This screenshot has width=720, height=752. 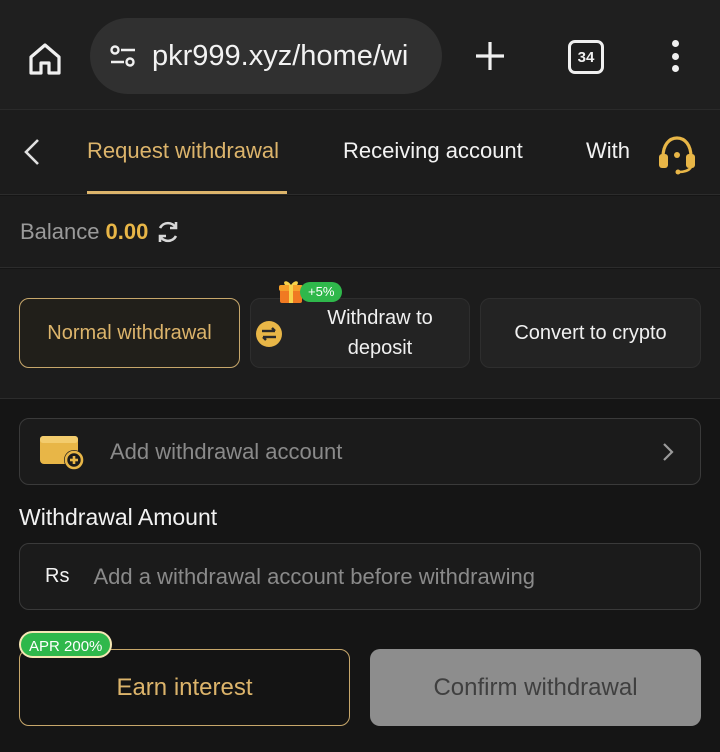 I want to click on earn-interest-label: Earn interest, so click(x=184, y=687).